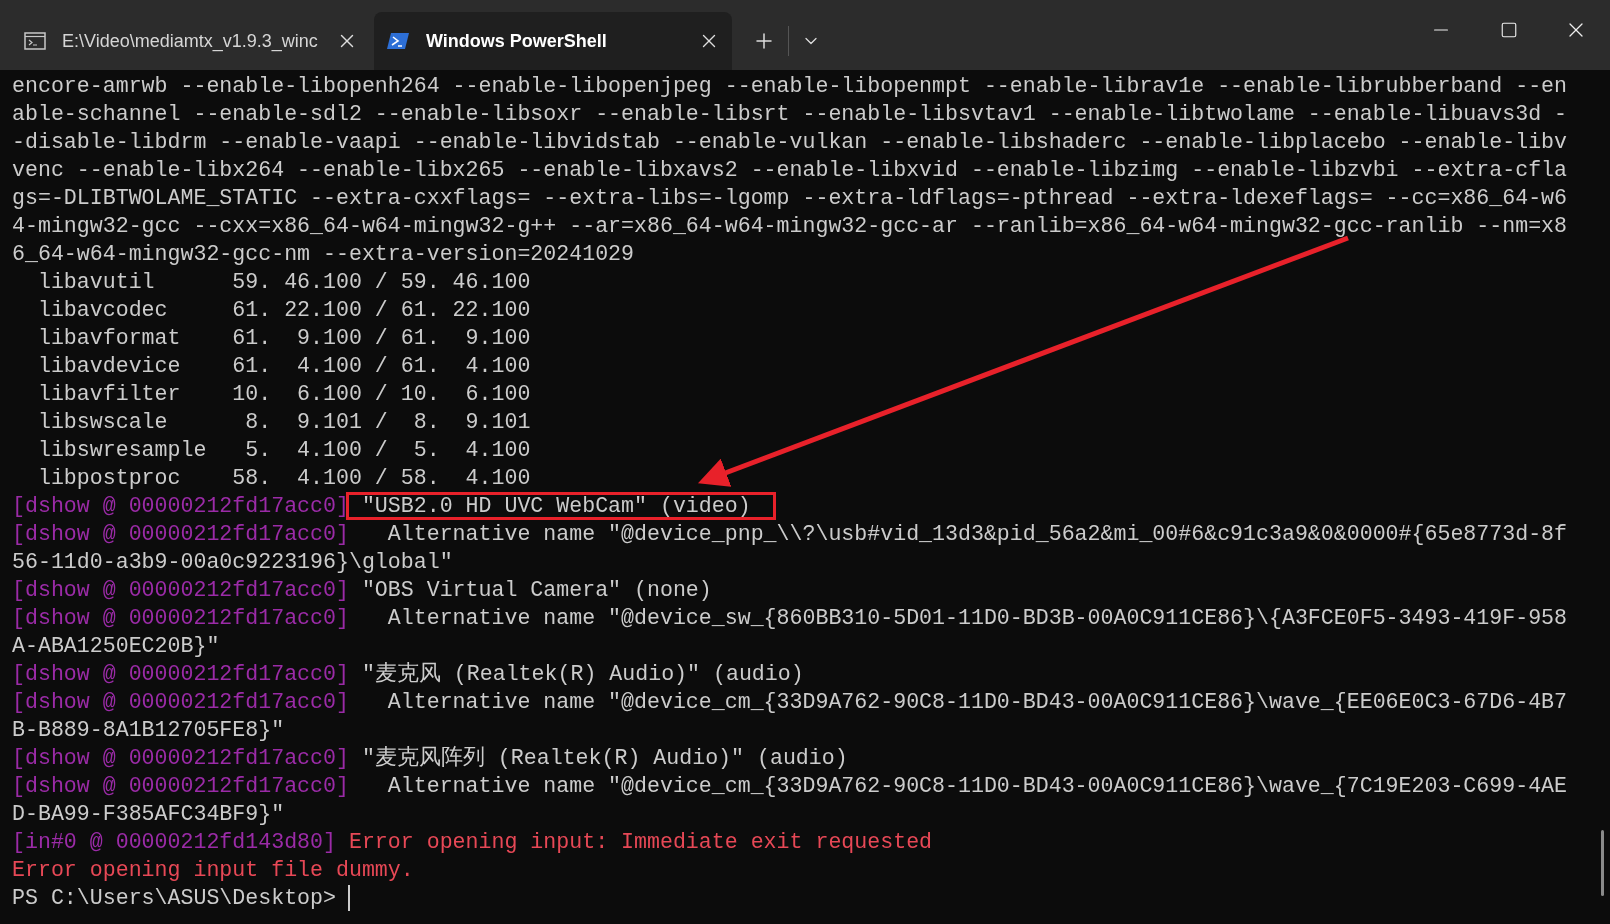 The width and height of the screenshot is (1610, 924). Describe the element at coordinates (976, 534) in the screenshot. I see `console-text: Alternative name "@device_pnp_\\?\usb#vid_13d3&pid_56a2&mi_00#6&c91c3a9&0&0000#{65e8773d-8f` at that location.